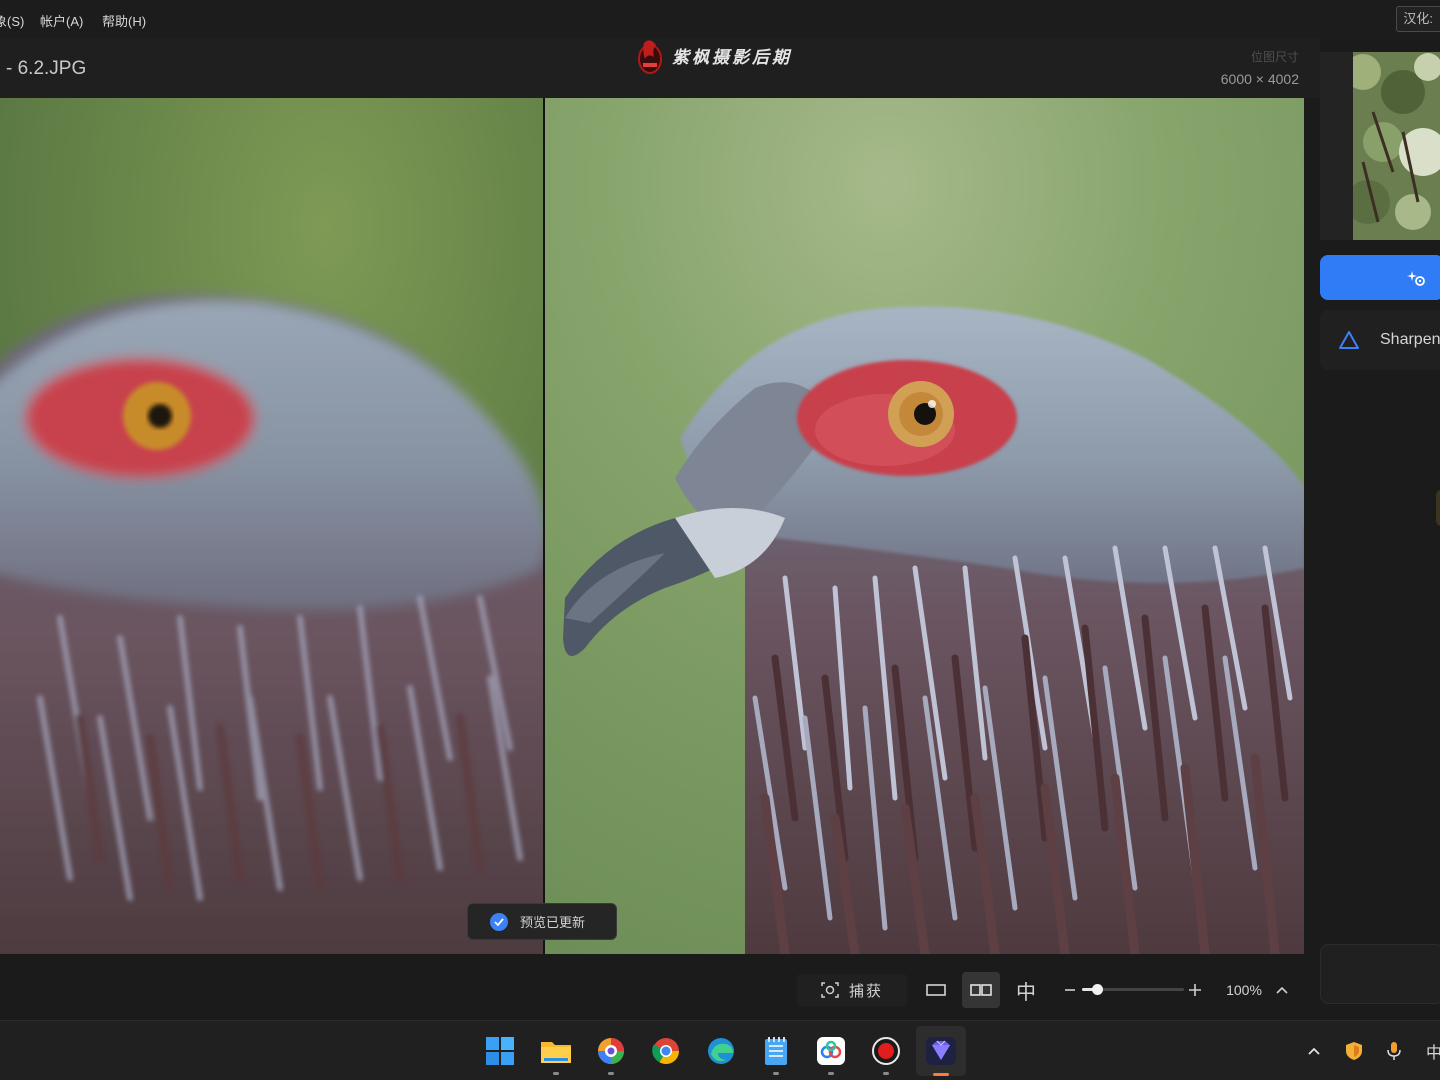 Image resolution: width=1440 pixels, height=1080 pixels. I want to click on record-icon, so click(886, 1051).